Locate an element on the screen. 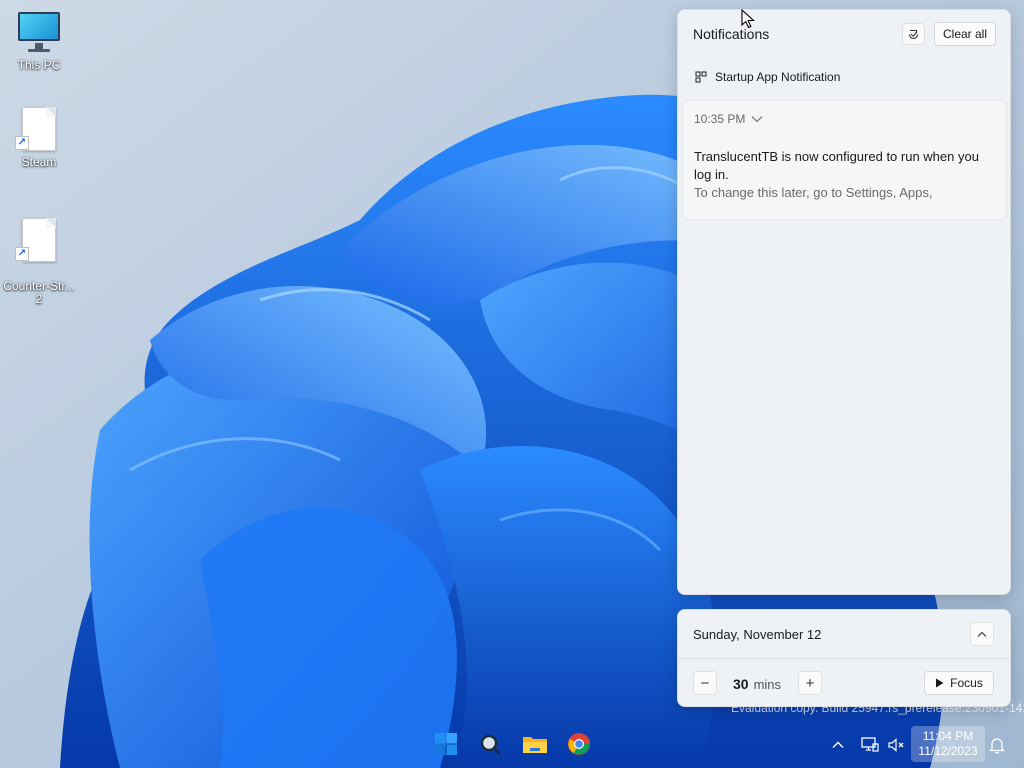  play-icon is located at coordinates (940, 683).